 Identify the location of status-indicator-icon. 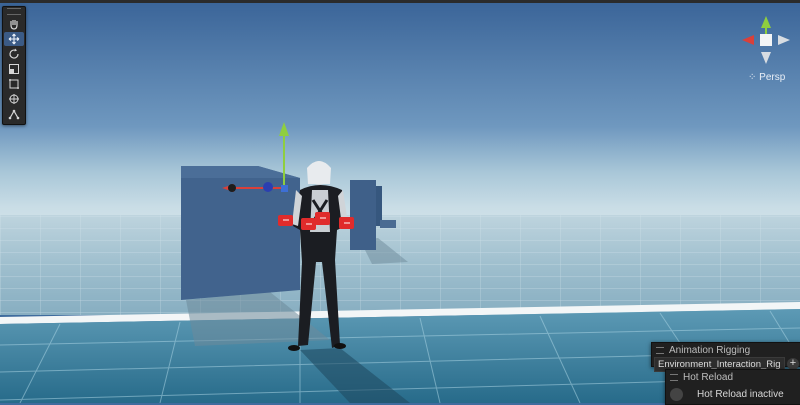
(676, 394).